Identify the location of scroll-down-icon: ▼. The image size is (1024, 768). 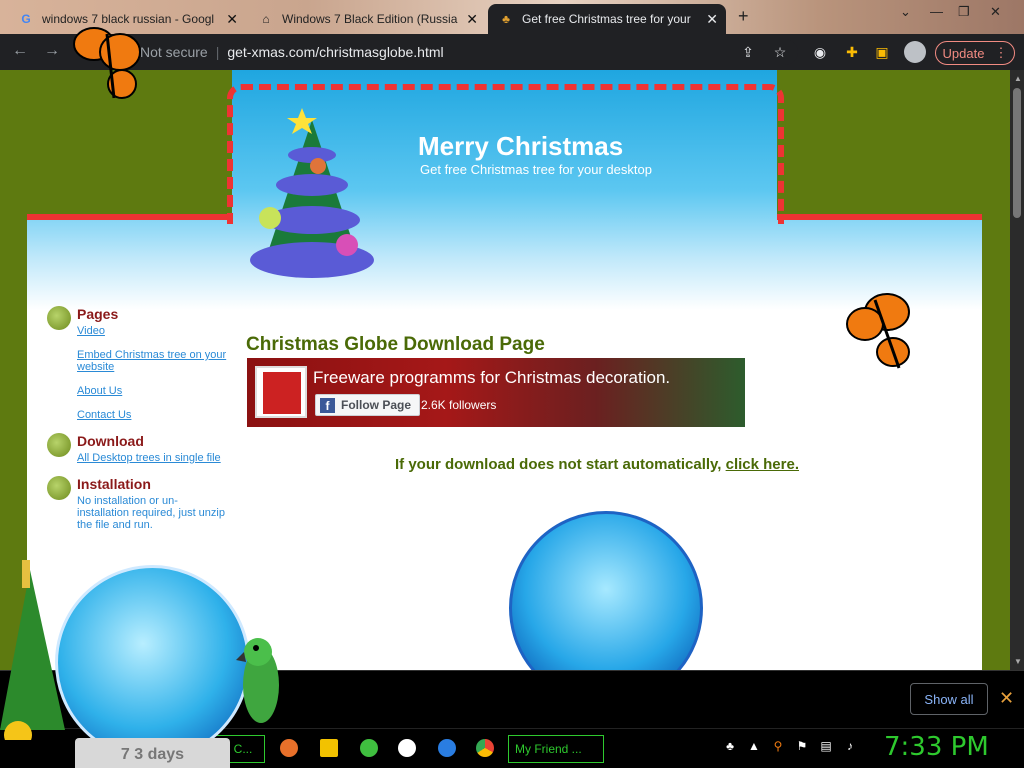
(1018, 661).